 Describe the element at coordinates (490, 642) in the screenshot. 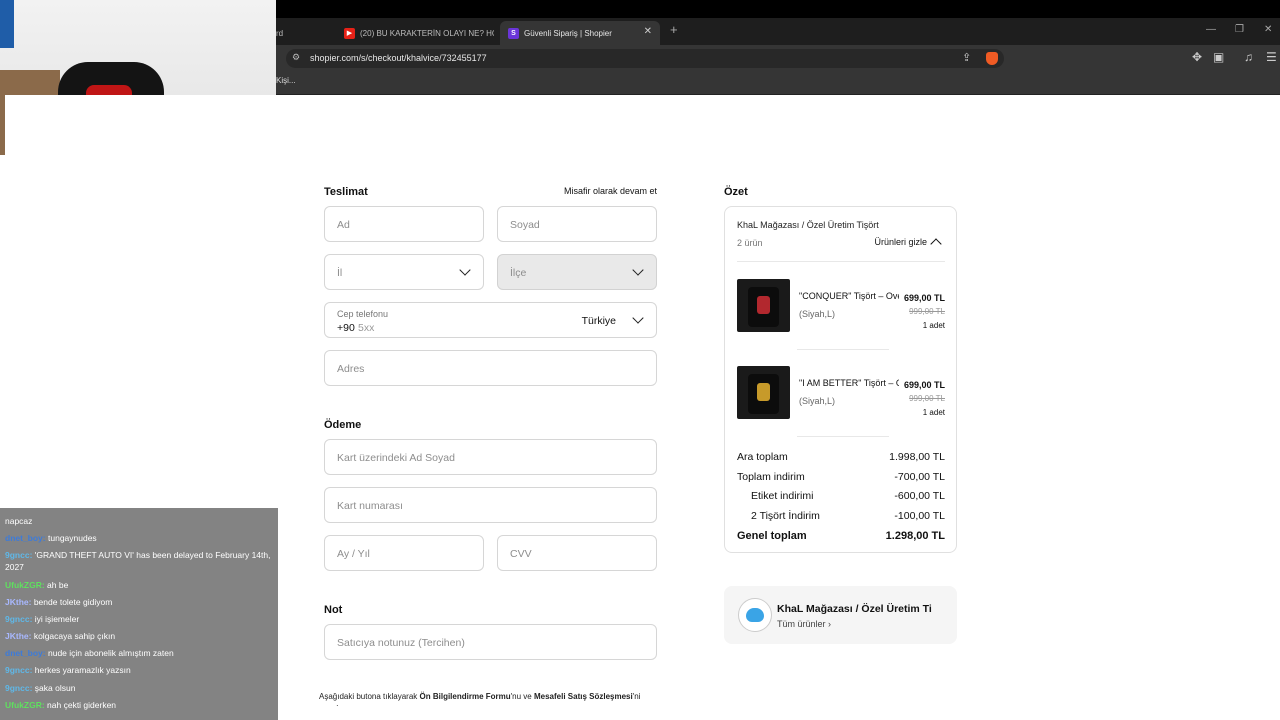

I see `note-field: Satıcıya notunuz (Tercihen)` at that location.